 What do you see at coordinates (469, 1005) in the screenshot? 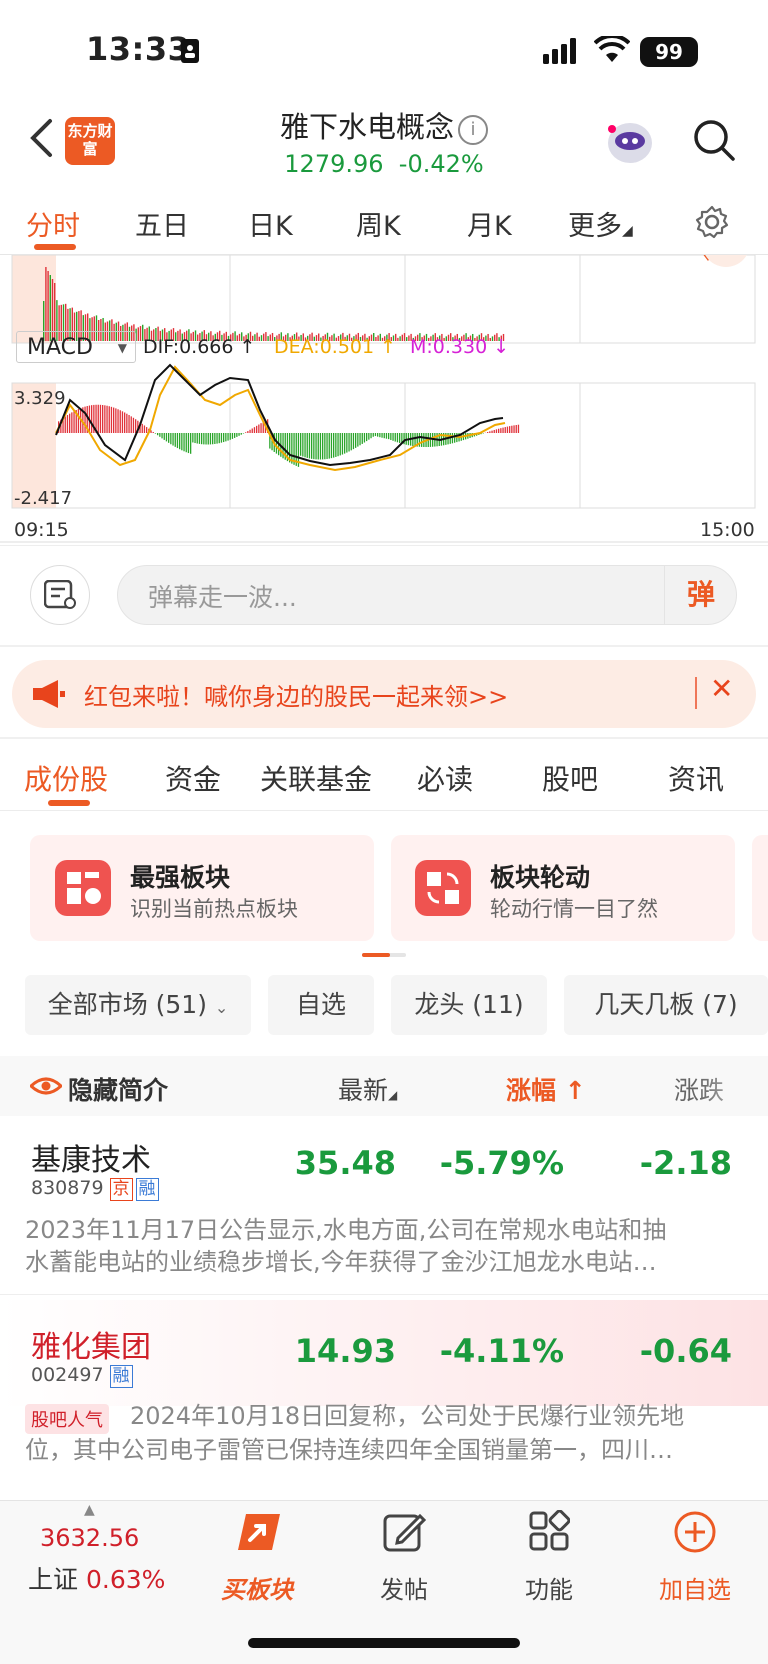
I see `filter-leaders: 龙头 (11)` at bounding box center [469, 1005].